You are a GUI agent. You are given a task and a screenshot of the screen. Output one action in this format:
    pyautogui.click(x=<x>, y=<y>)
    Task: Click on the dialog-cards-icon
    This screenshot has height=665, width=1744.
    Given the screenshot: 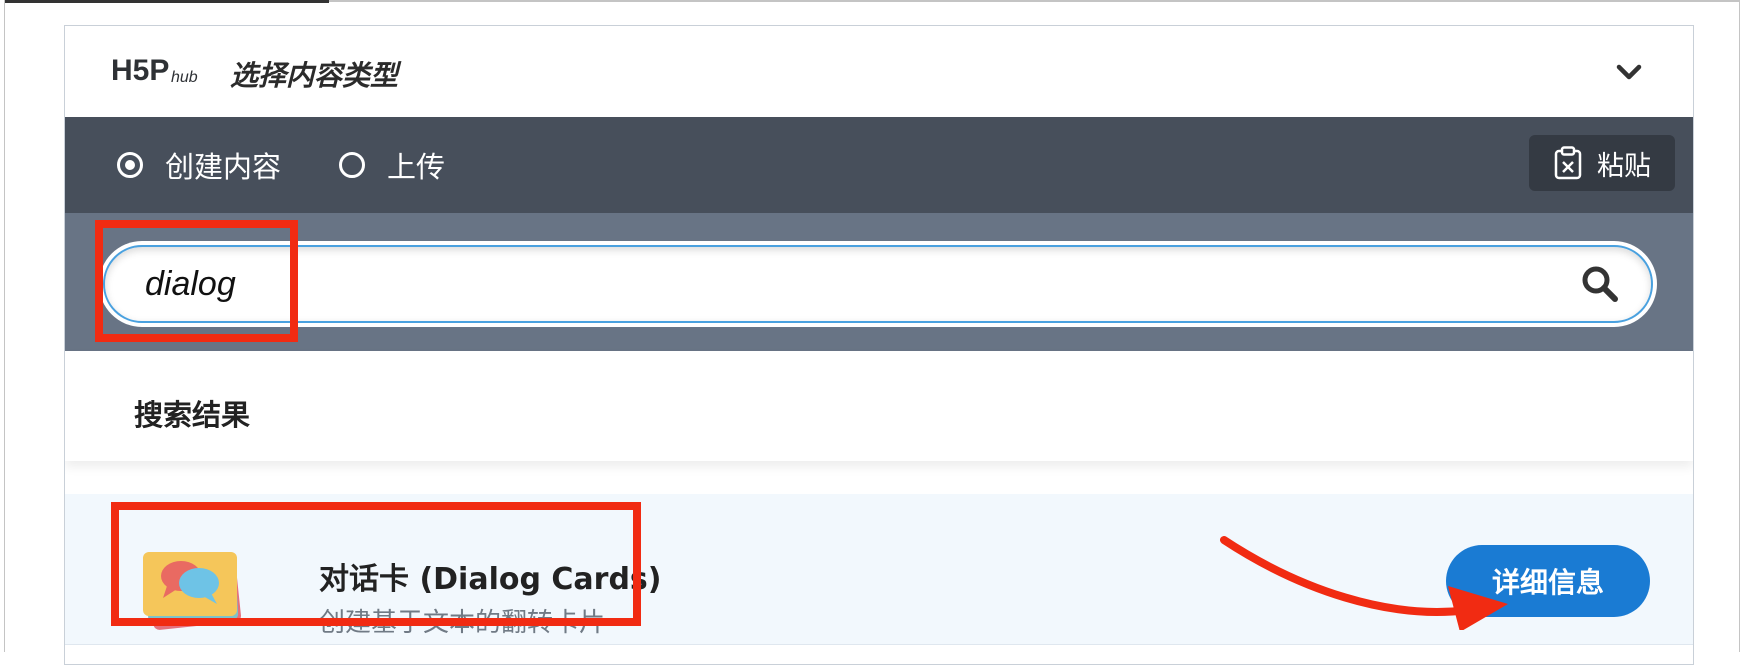 What is the action you would take?
    pyautogui.click(x=192, y=591)
    